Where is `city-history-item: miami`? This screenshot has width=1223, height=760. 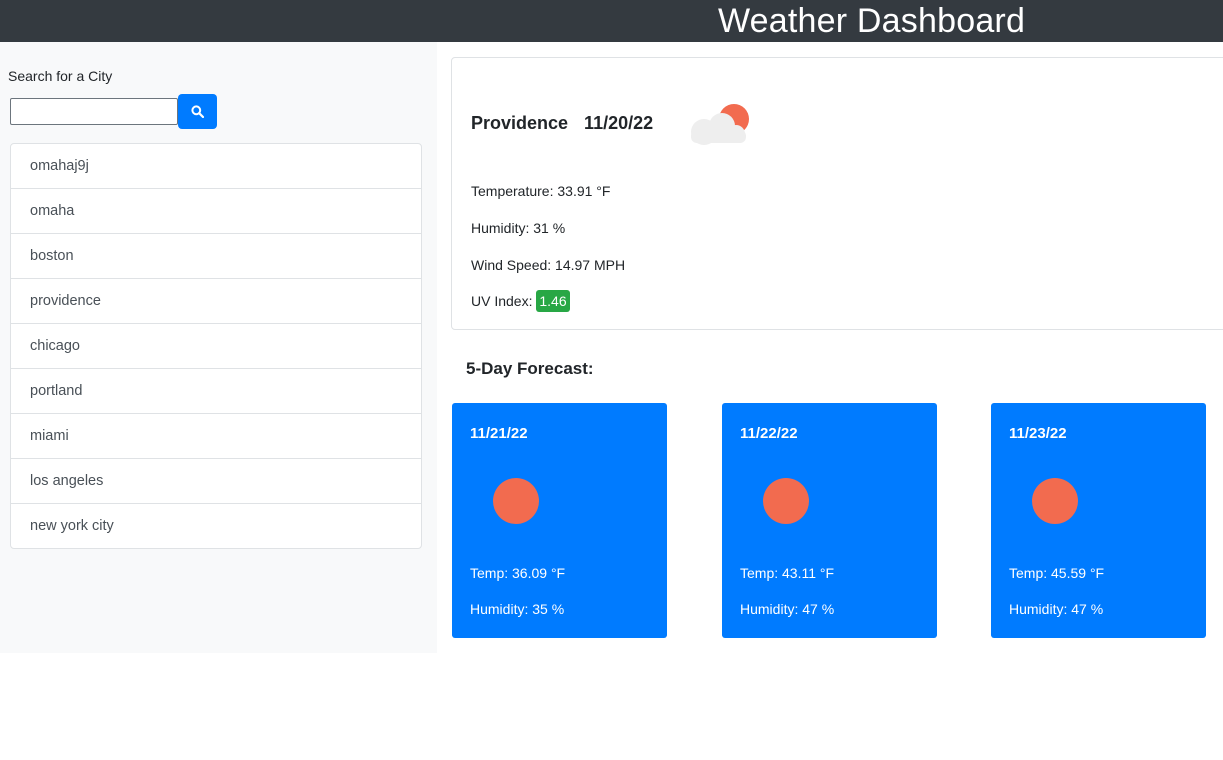
city-history-item: miami is located at coordinates (216, 436).